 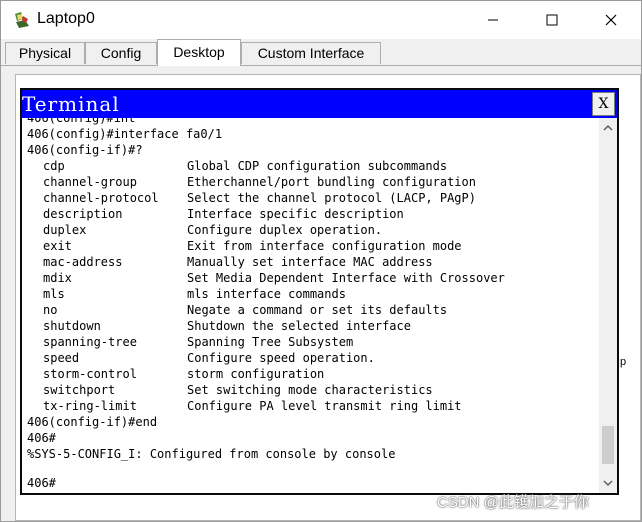 I want to click on minimize-icon, so click(x=493, y=20).